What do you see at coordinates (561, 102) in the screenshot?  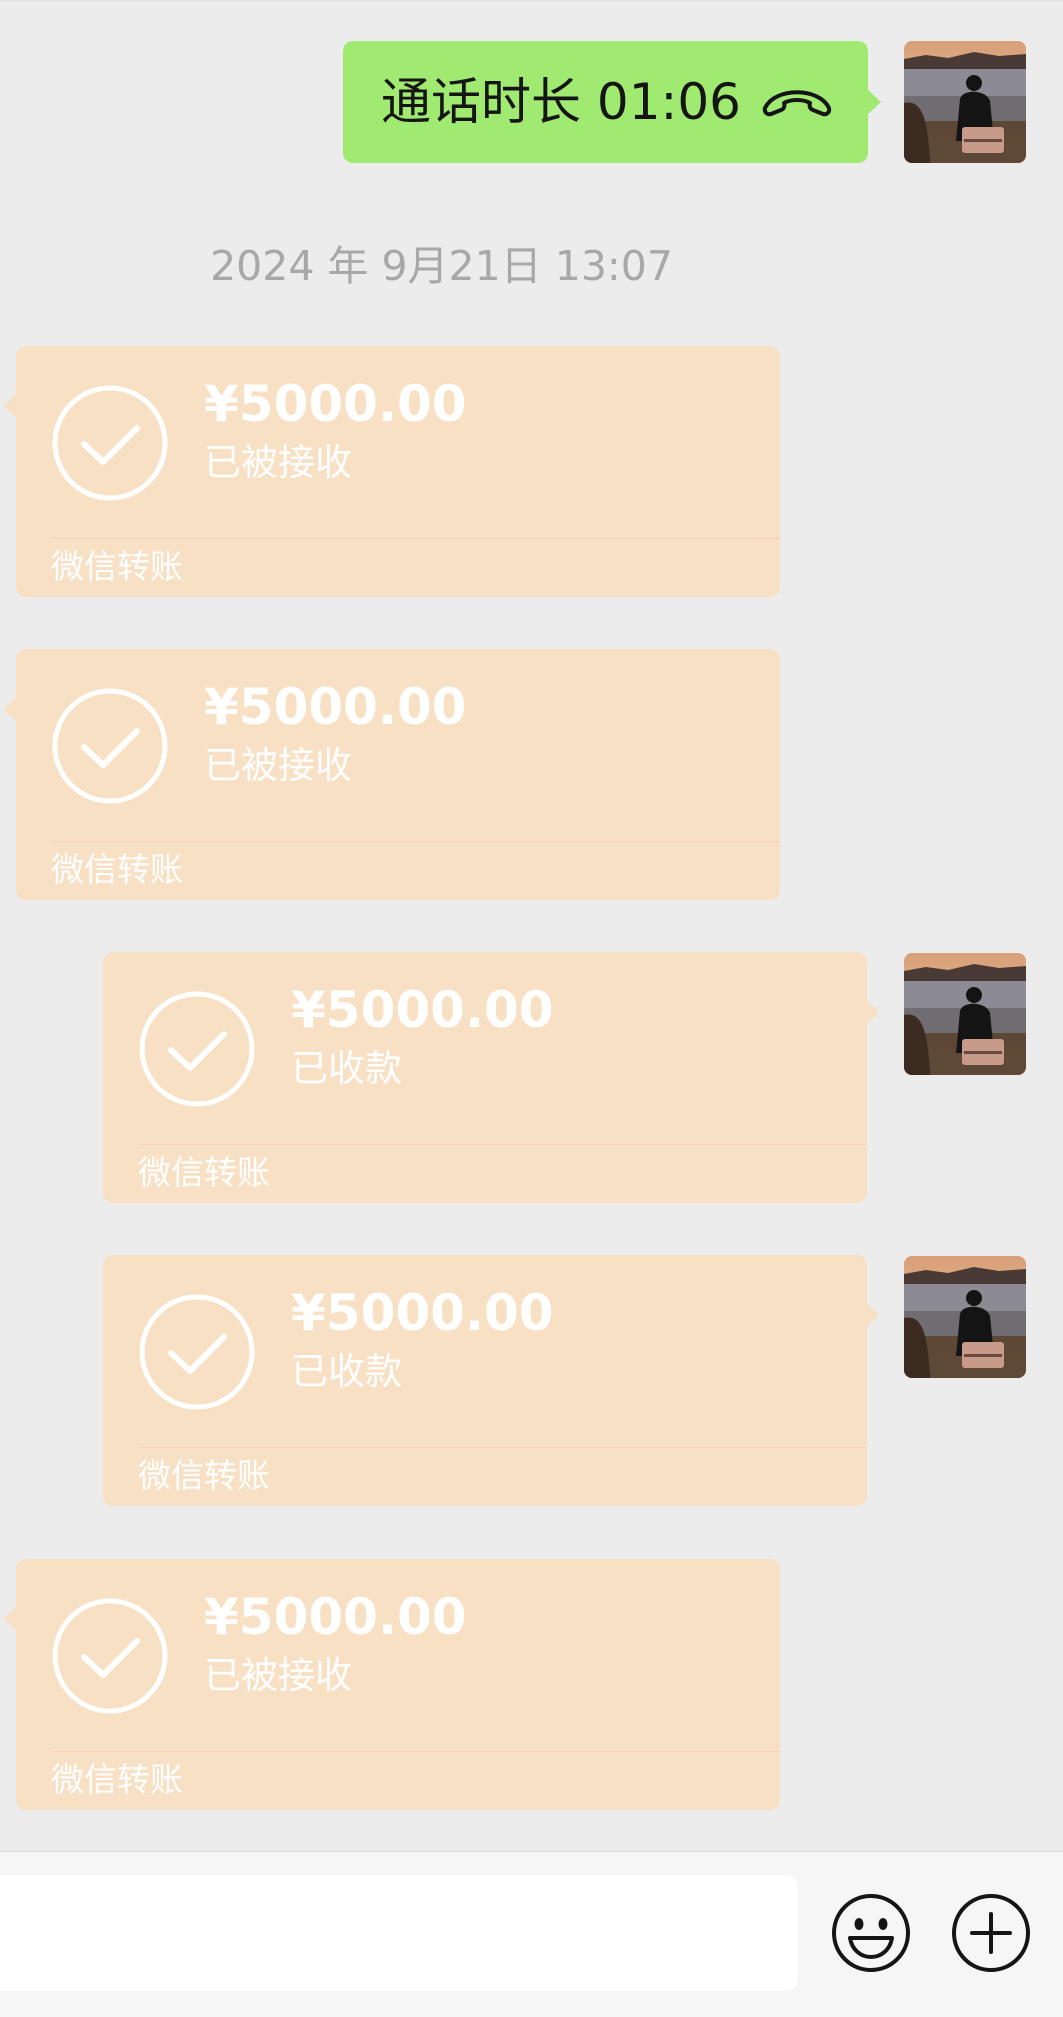 I see `call-duration-text: 通话时长 01:06` at bounding box center [561, 102].